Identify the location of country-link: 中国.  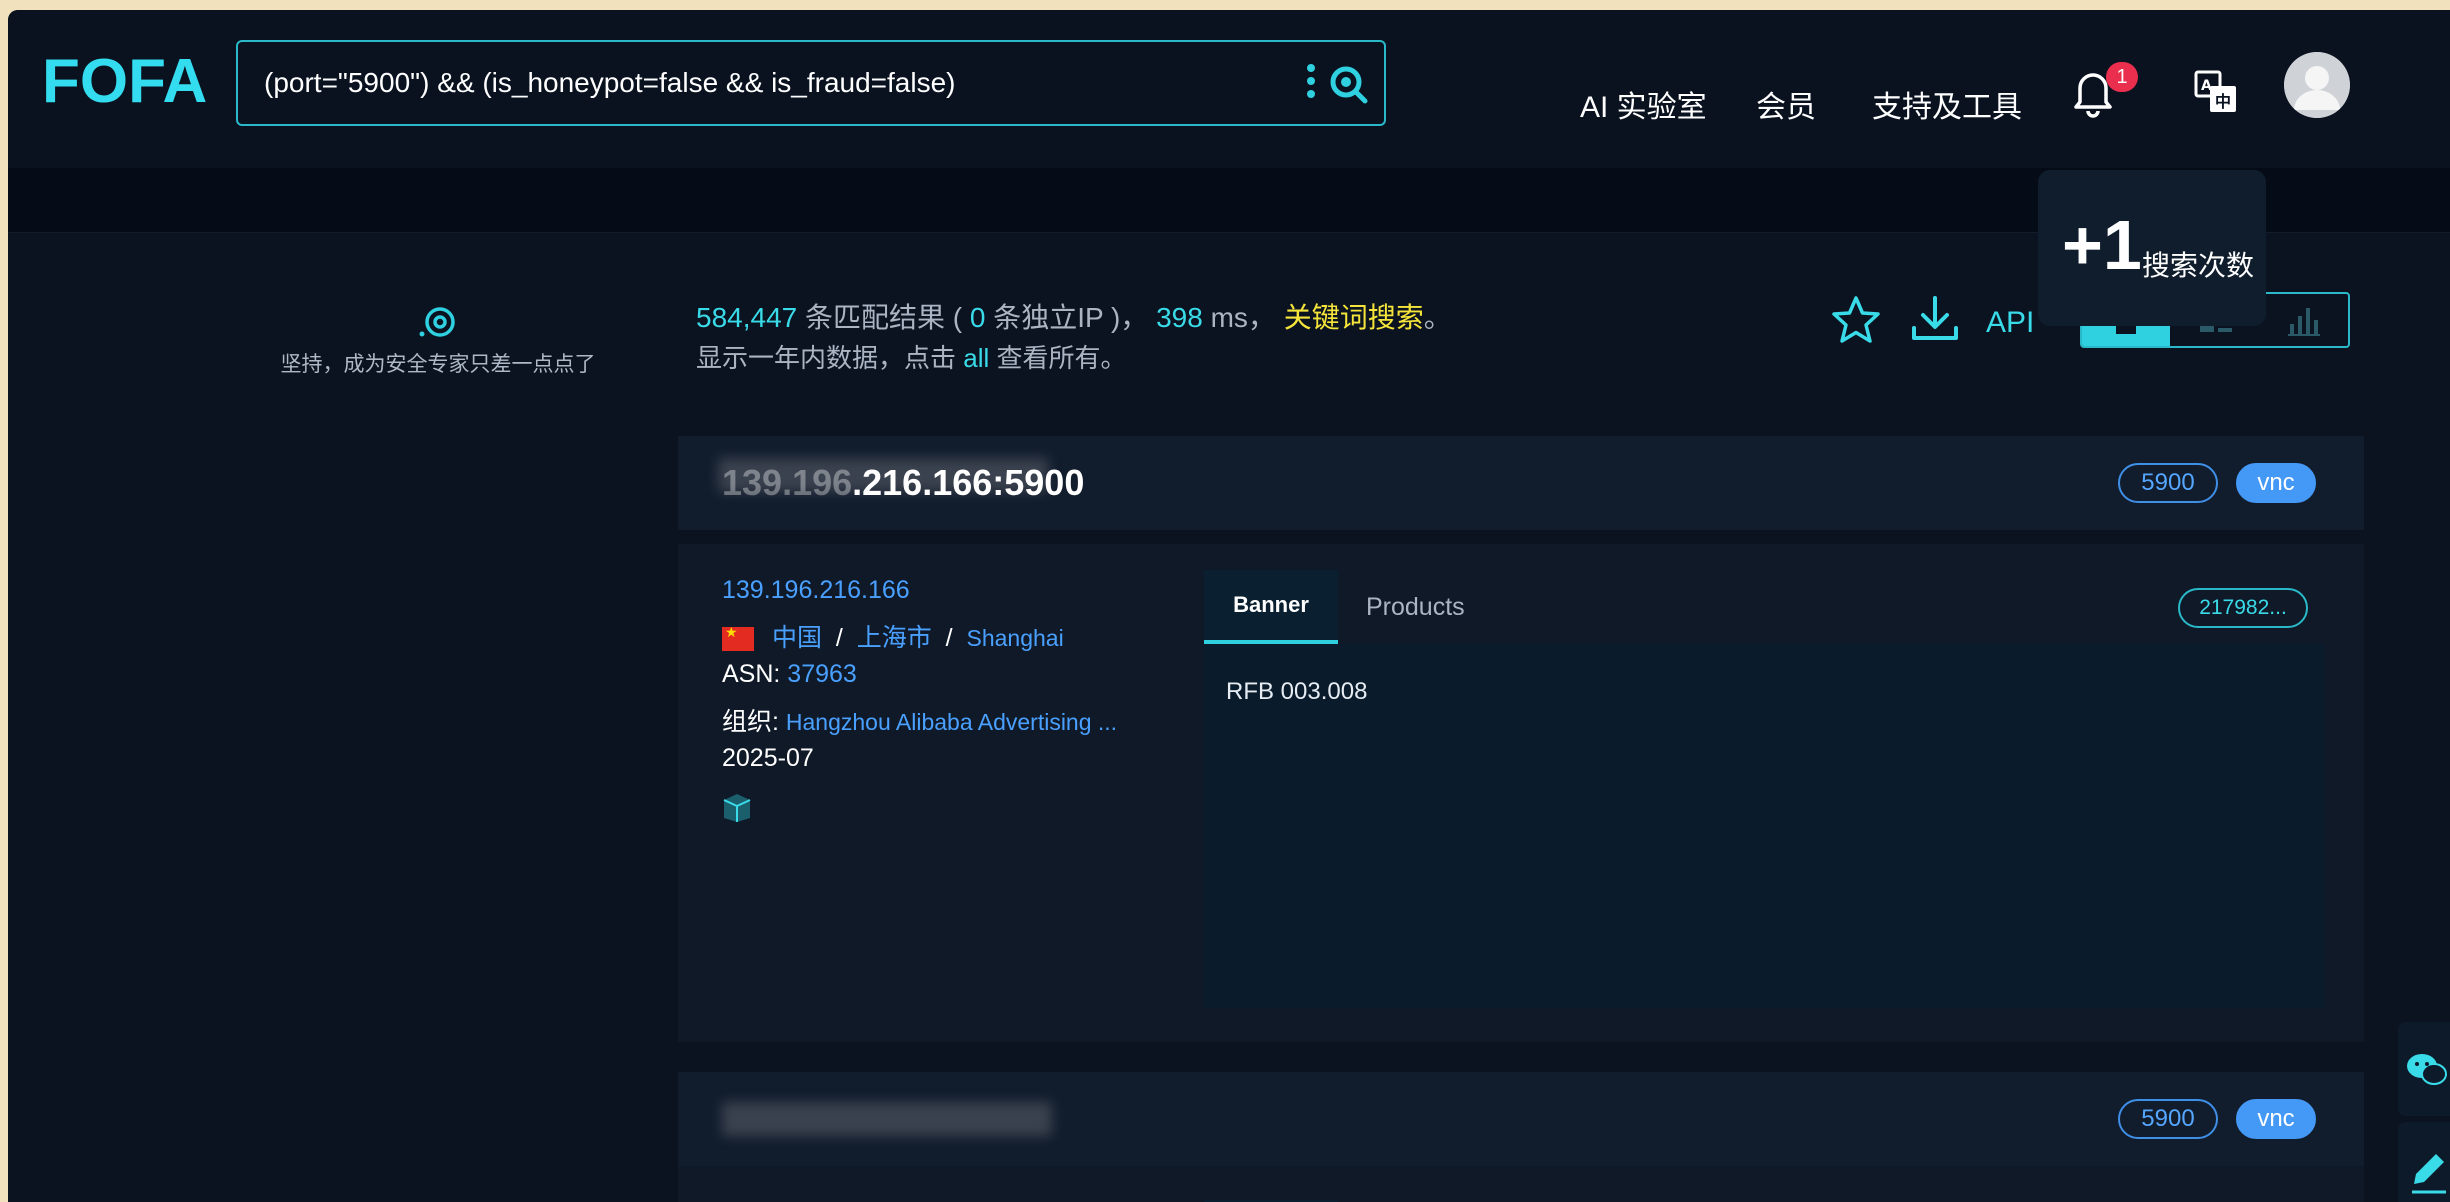
(797, 638).